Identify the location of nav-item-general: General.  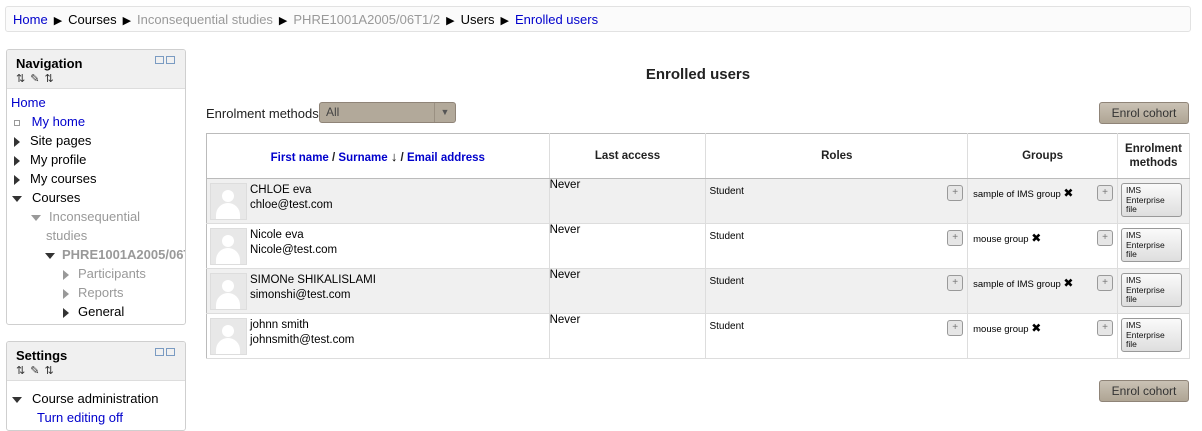
(96, 311).